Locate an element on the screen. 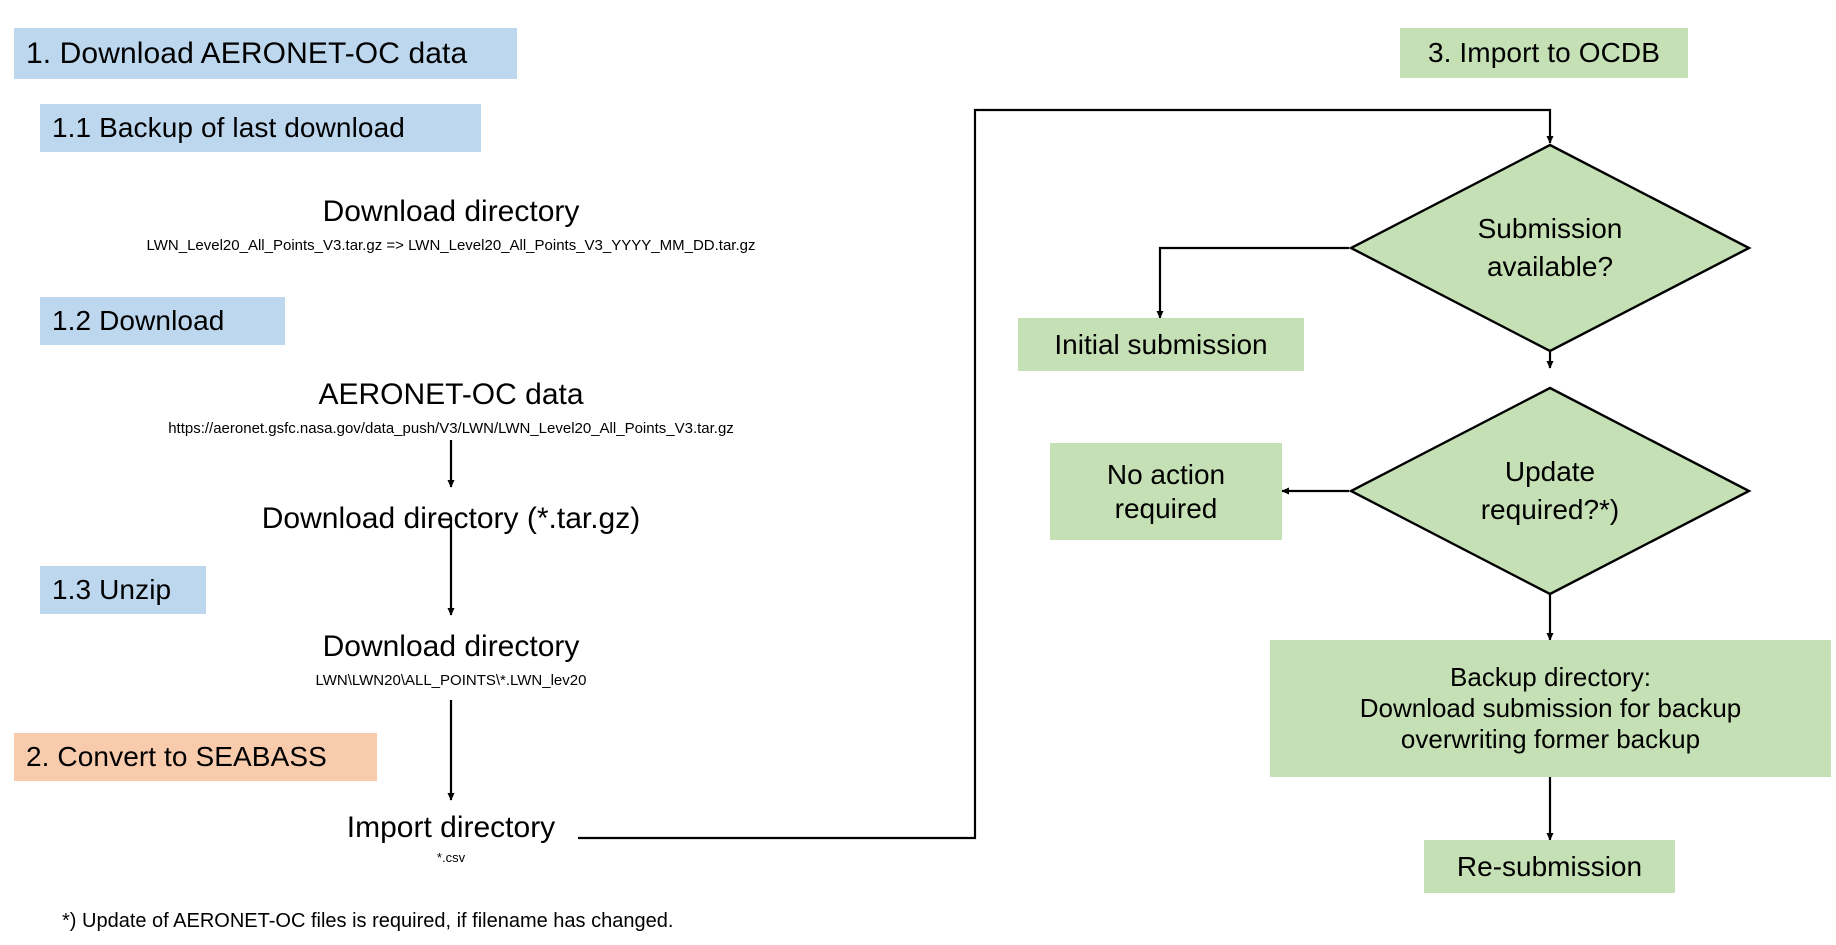 This screenshot has width=1836, height=945. banner-step-3-label: 3. Import to OCDB is located at coordinates (1544, 52).